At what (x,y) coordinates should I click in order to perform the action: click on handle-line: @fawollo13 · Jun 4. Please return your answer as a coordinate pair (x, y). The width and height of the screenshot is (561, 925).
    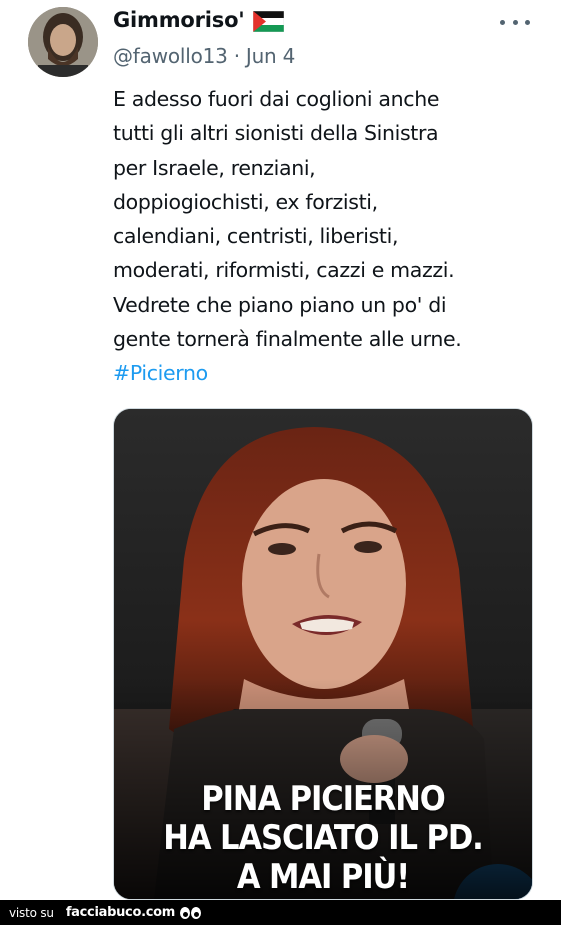
    Looking at the image, I should click on (204, 56).